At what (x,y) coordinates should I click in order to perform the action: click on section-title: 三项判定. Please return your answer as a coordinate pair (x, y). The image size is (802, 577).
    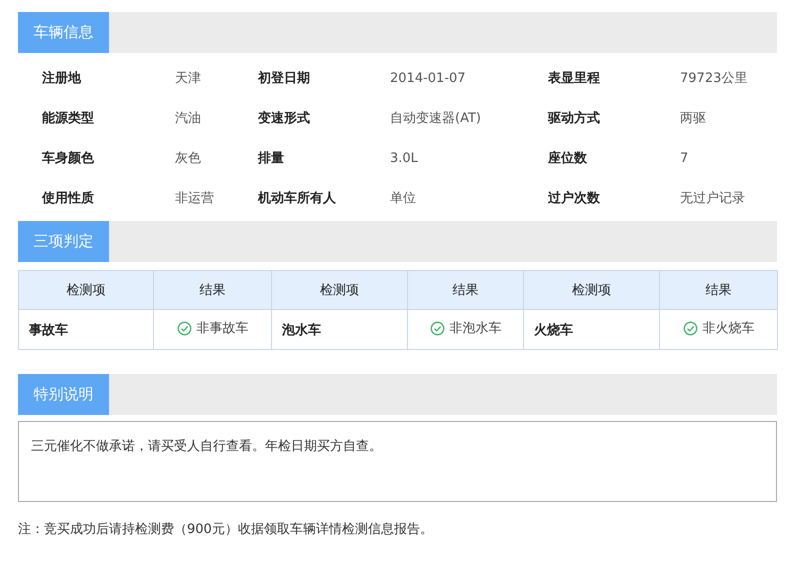
    Looking at the image, I should click on (63, 241).